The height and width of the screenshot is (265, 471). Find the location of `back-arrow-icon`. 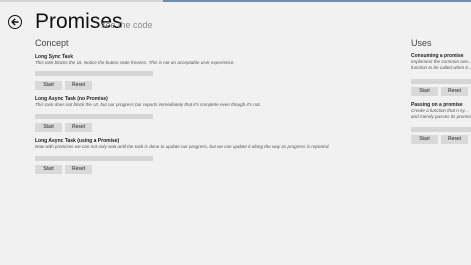

back-arrow-icon is located at coordinates (15, 22).